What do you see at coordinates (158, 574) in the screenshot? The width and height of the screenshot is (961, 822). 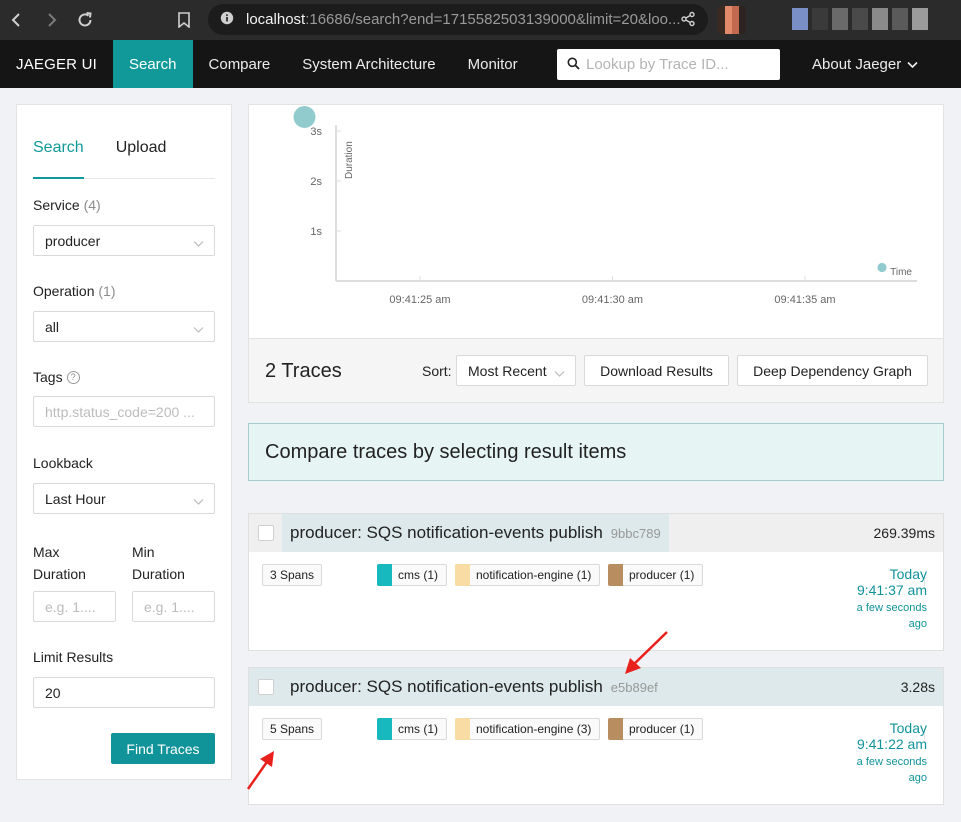 I see `min-duration-label-2: Duration` at bounding box center [158, 574].